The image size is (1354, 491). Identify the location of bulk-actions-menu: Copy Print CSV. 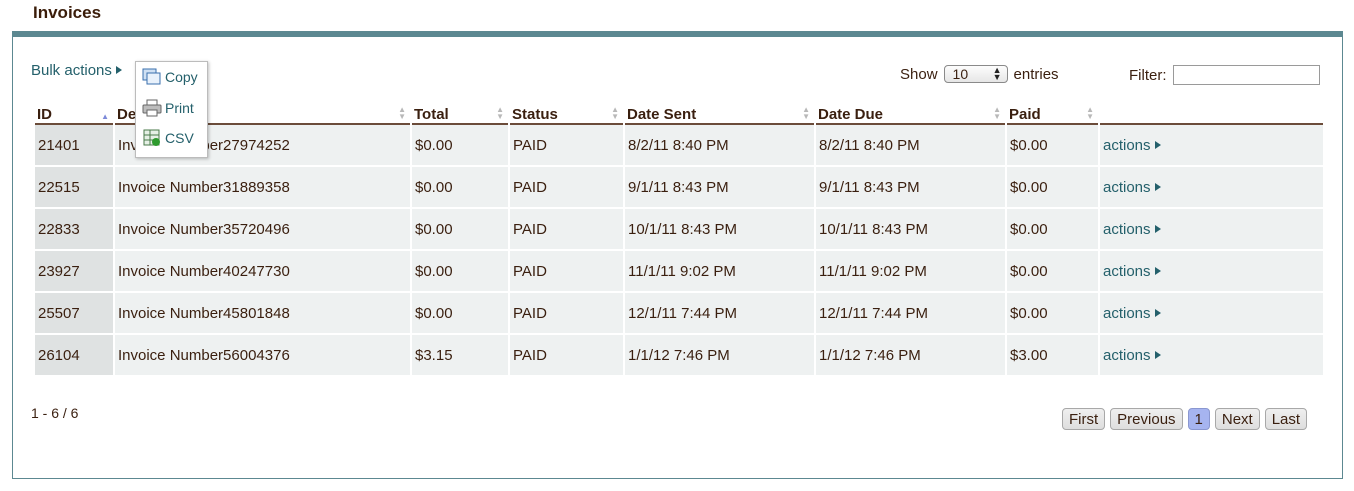
(171, 109).